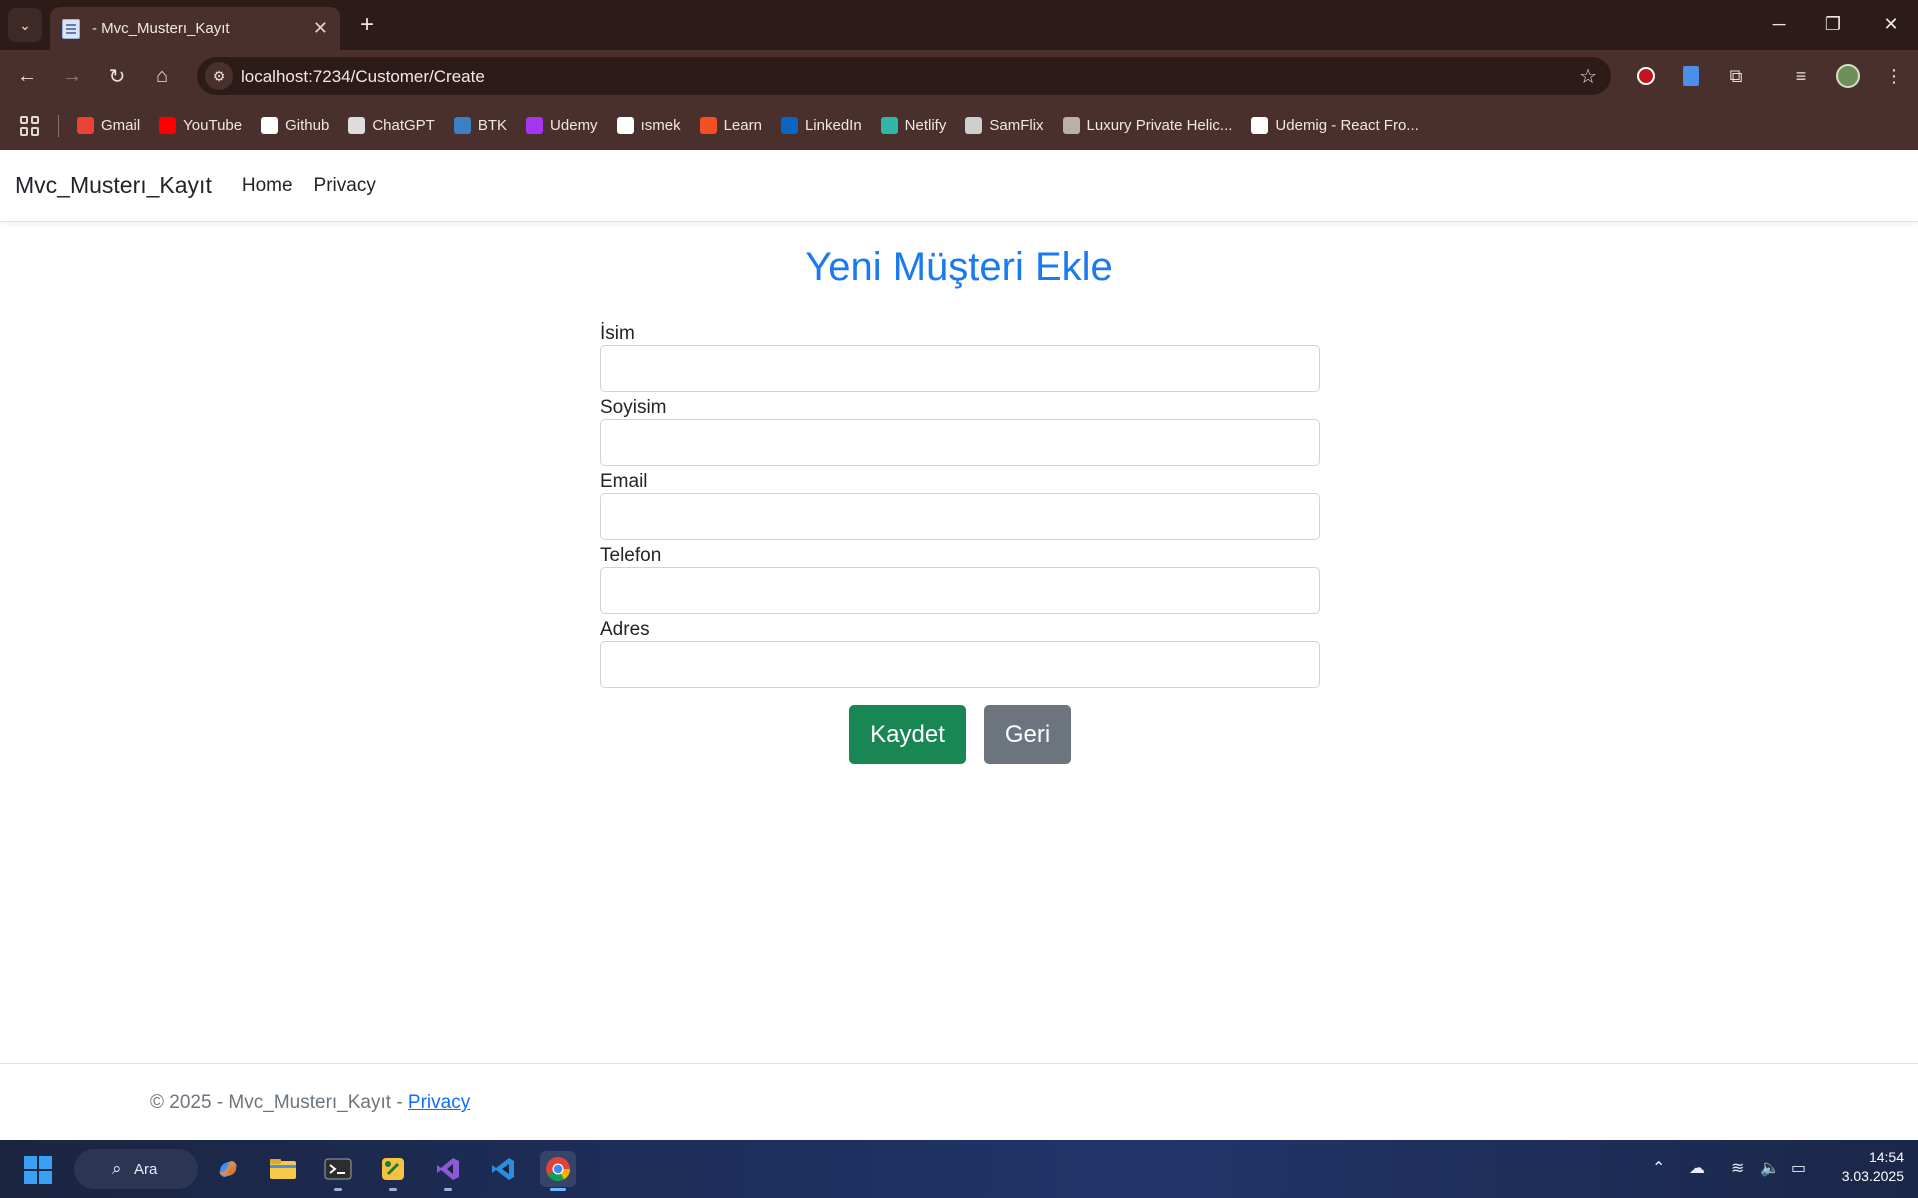 The image size is (1918, 1198). What do you see at coordinates (959, 186) in the screenshot?
I see `site-navbar: Mvc_Musterı_Kayıt Home Privacy` at bounding box center [959, 186].